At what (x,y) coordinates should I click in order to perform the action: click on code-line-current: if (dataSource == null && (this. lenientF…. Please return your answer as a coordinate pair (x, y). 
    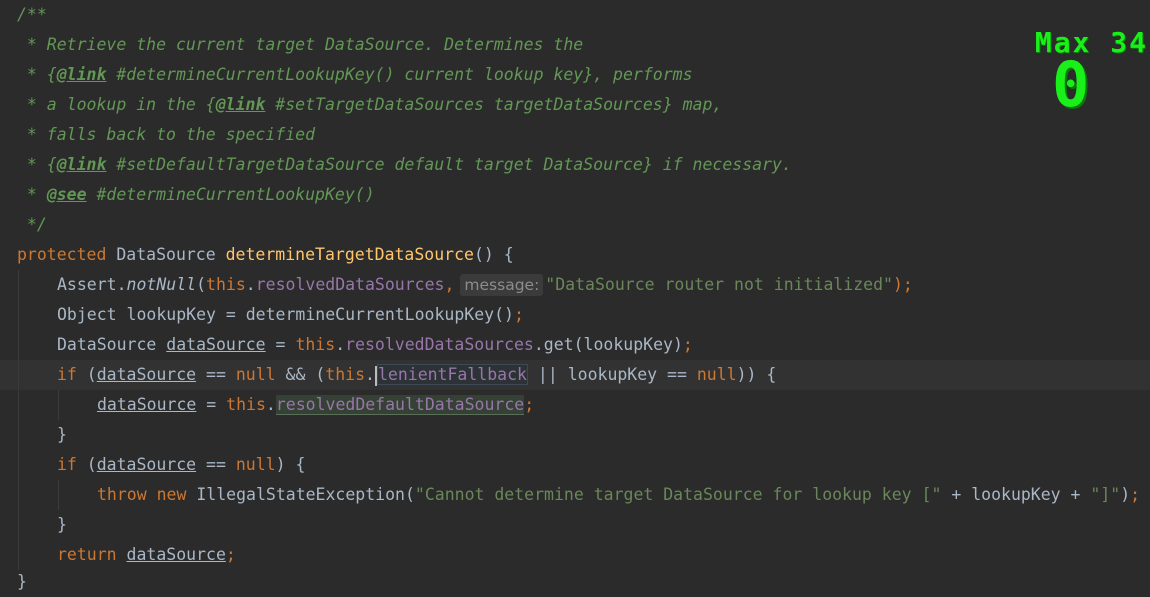
    Looking at the image, I should click on (575, 375).